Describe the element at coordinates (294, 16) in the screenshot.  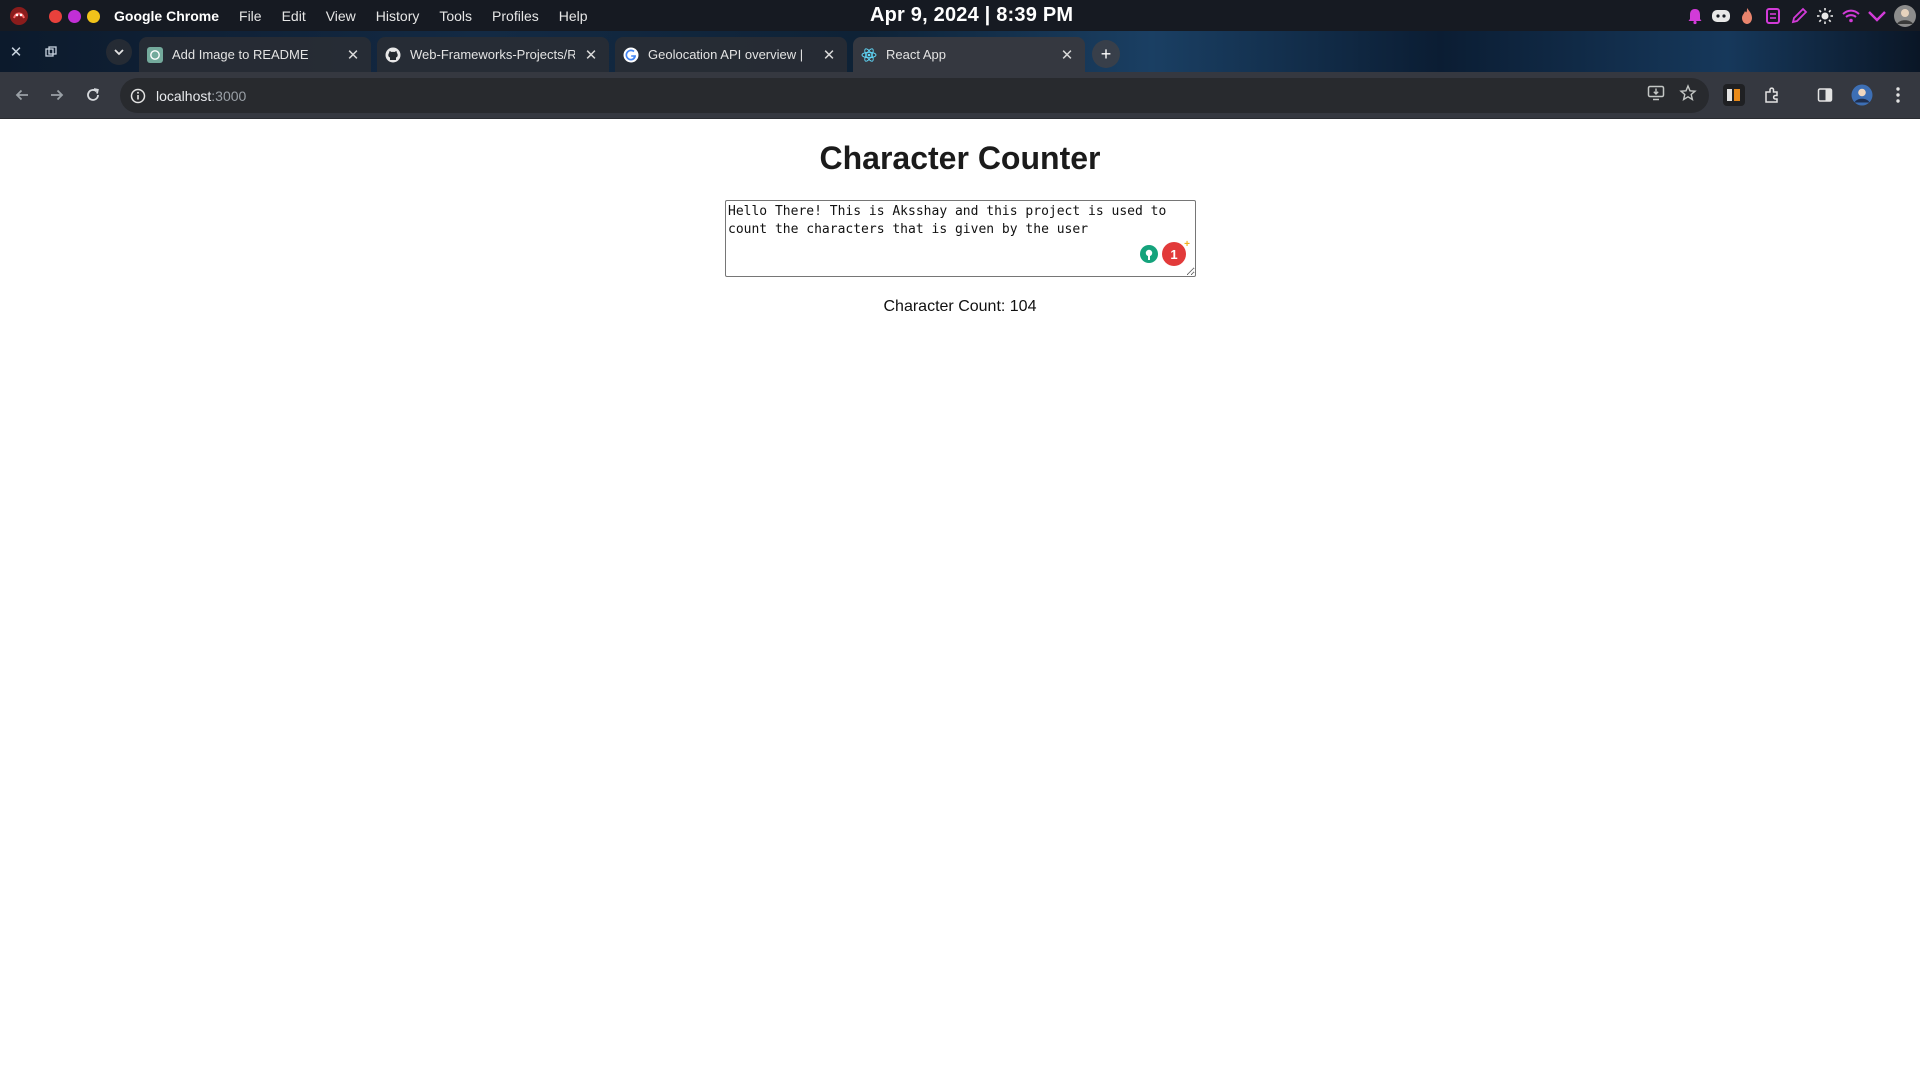
I see `menu-edit: Edit` at that location.